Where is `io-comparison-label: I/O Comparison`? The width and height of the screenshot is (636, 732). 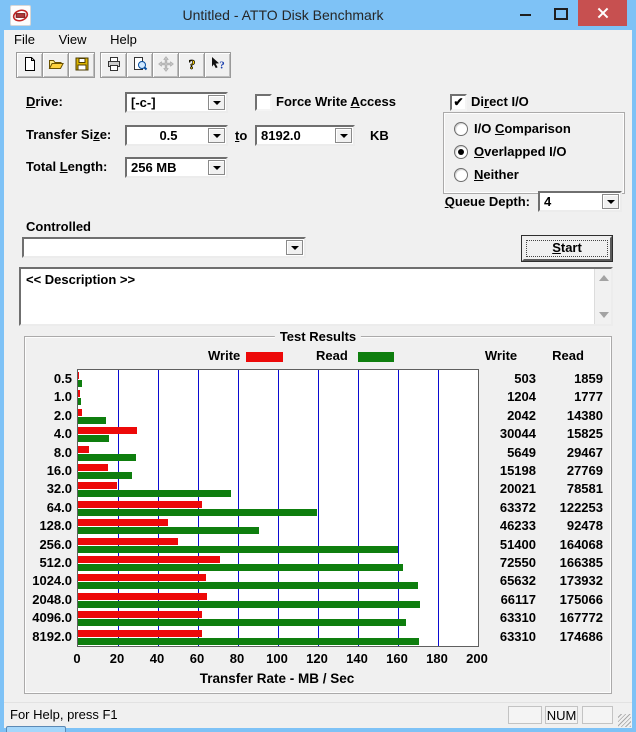 io-comparison-label: I/O Comparison is located at coordinates (522, 128).